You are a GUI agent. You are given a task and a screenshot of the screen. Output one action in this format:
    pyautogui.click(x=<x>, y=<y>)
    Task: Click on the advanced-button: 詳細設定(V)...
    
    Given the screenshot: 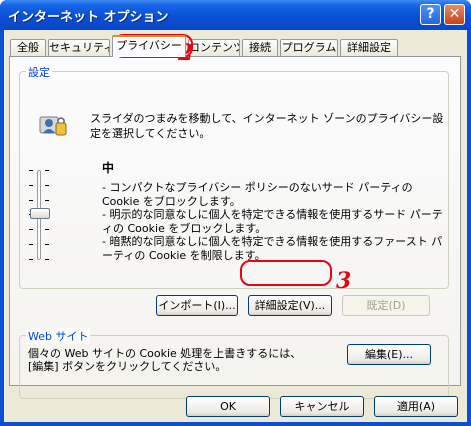 What is the action you would take?
    pyautogui.click(x=290, y=305)
    